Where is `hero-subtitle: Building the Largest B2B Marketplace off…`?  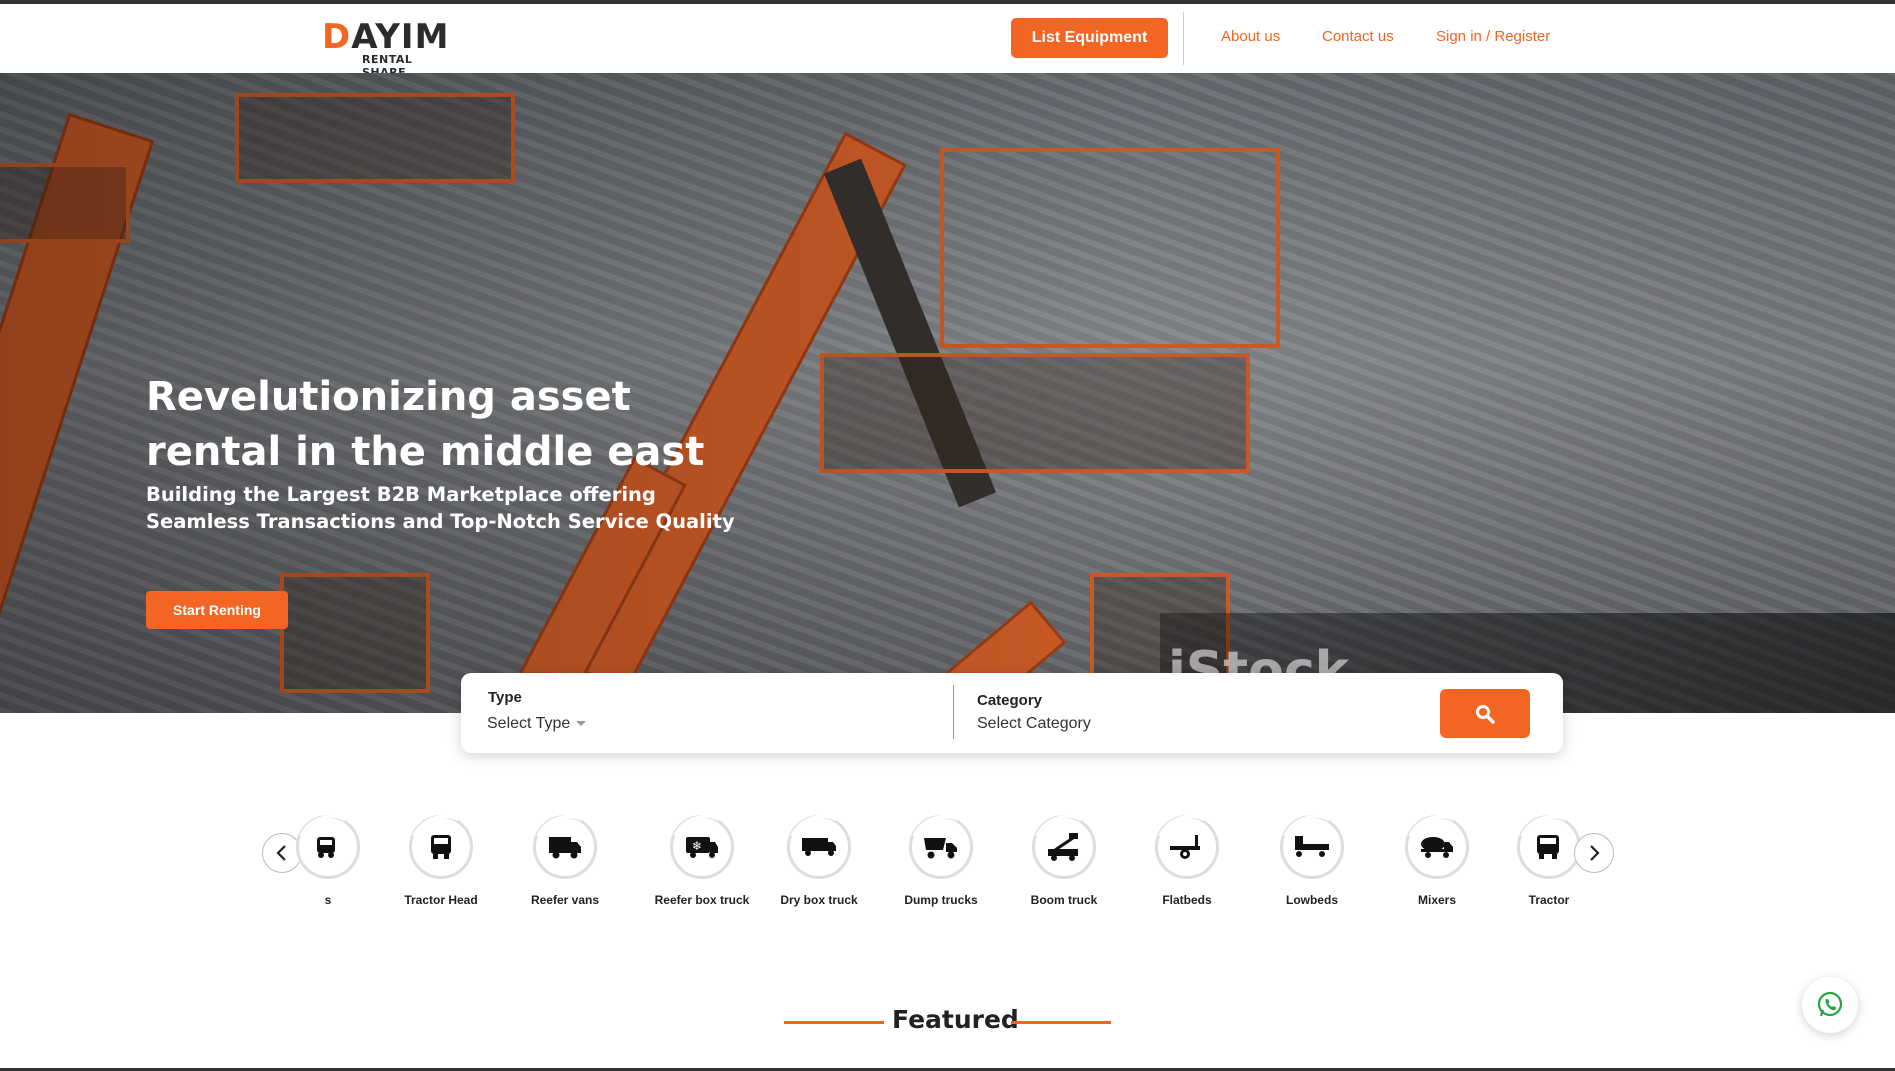
hero-subtitle: Building the Largest B2B Marketplace off… is located at coordinates (440, 508).